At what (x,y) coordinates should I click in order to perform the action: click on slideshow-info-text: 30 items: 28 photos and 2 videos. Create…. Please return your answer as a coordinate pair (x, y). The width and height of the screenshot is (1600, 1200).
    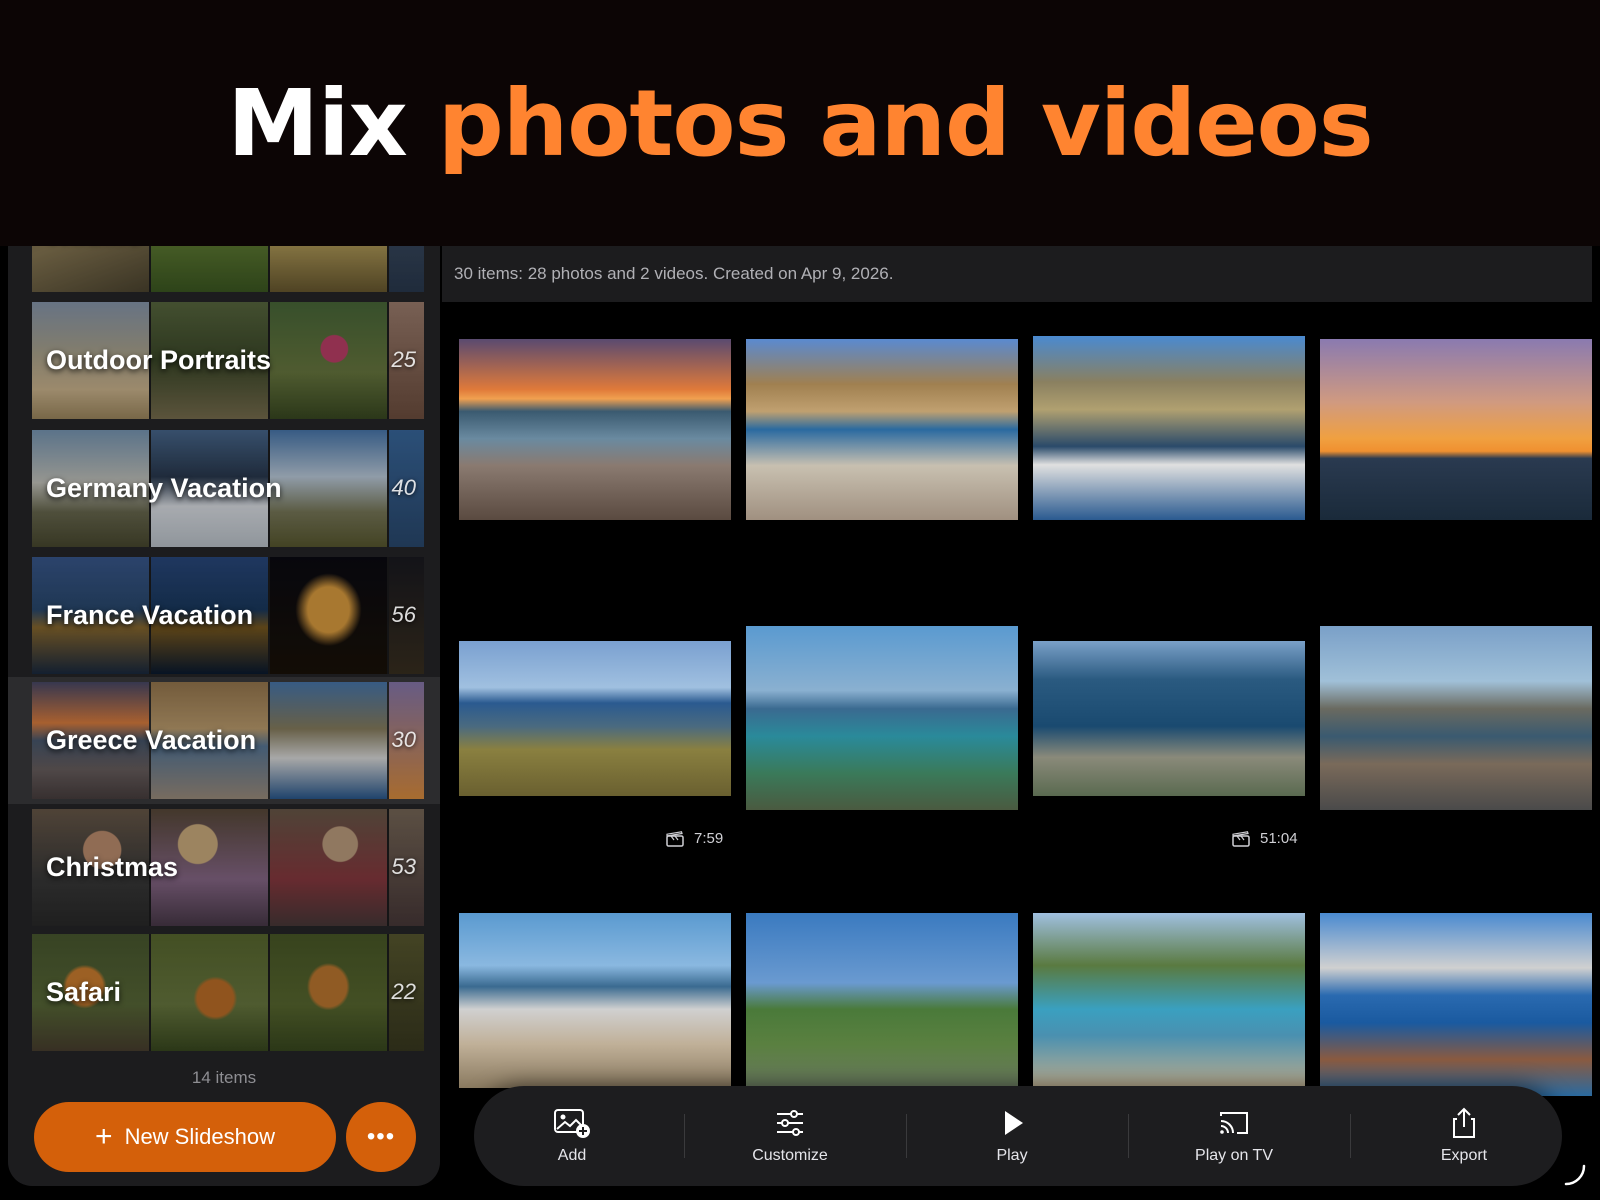
    Looking at the image, I should click on (674, 273).